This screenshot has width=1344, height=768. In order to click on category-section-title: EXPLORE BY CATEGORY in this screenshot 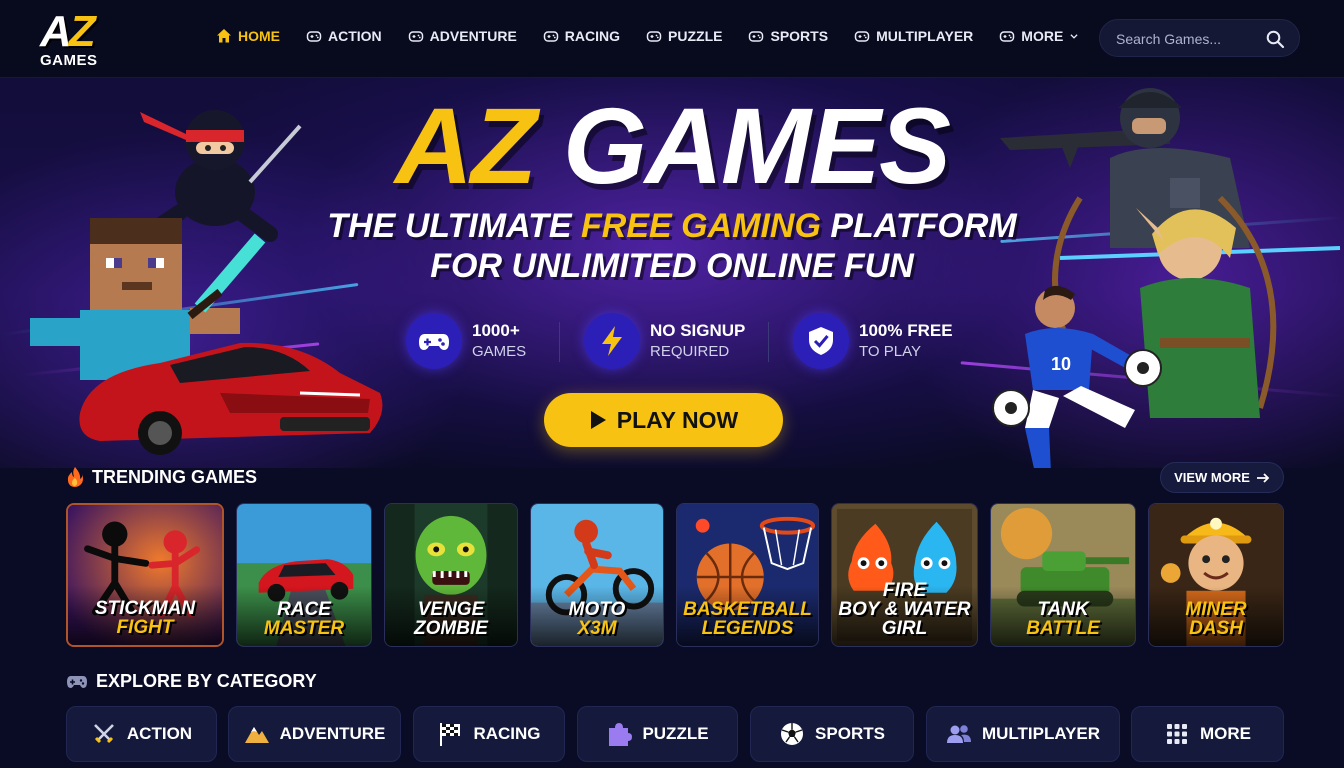, I will do `click(191, 681)`.